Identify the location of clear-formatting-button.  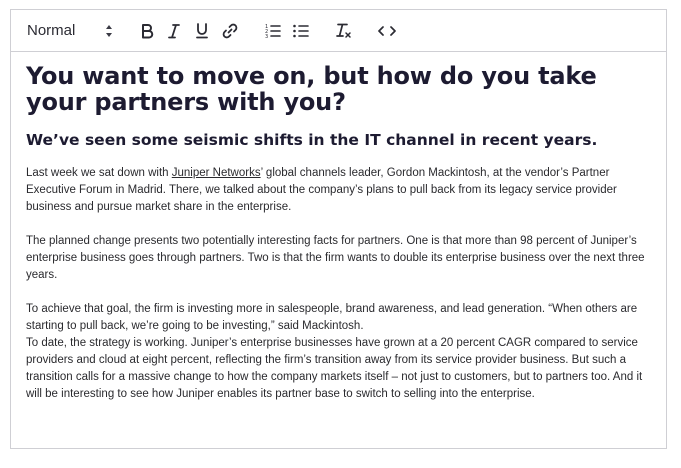
(344, 30).